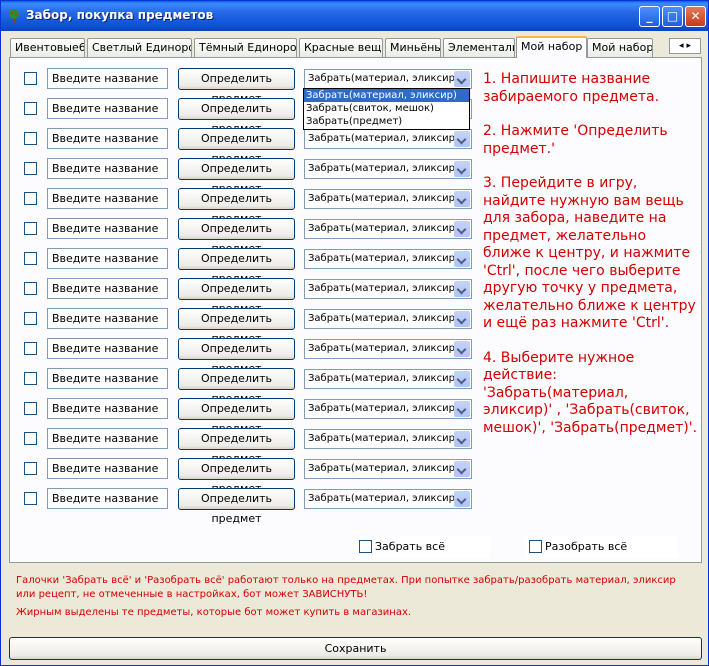 This screenshot has width=709, height=666. What do you see at coordinates (245, 47) in the screenshot?
I see `tab-dark-unicorn: Тёмный Единорог` at bounding box center [245, 47].